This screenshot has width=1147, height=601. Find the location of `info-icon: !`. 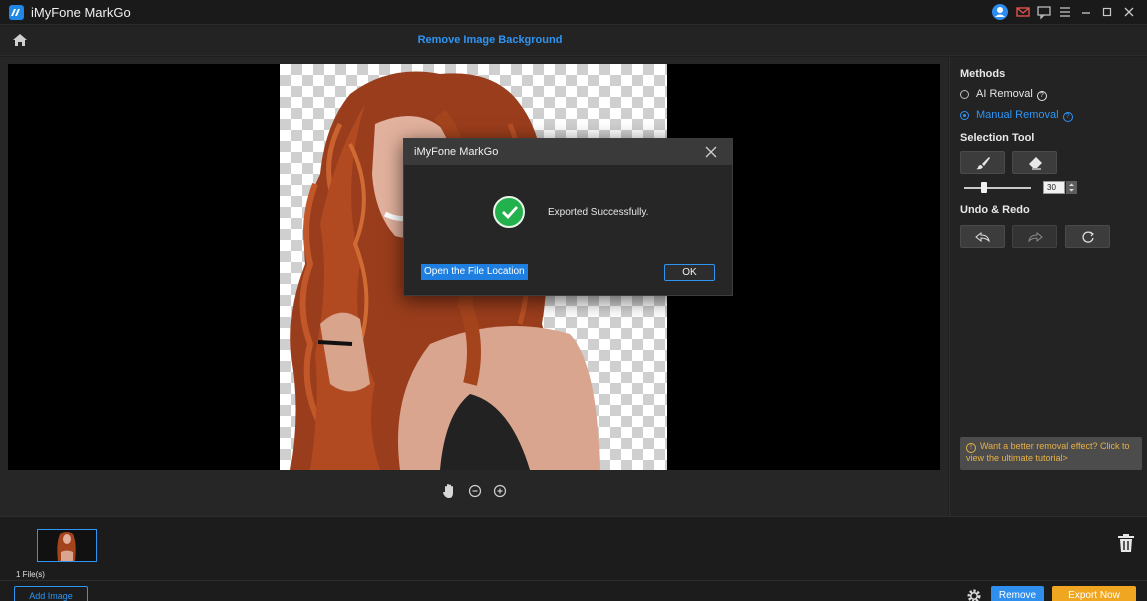

info-icon: ! is located at coordinates (971, 448).